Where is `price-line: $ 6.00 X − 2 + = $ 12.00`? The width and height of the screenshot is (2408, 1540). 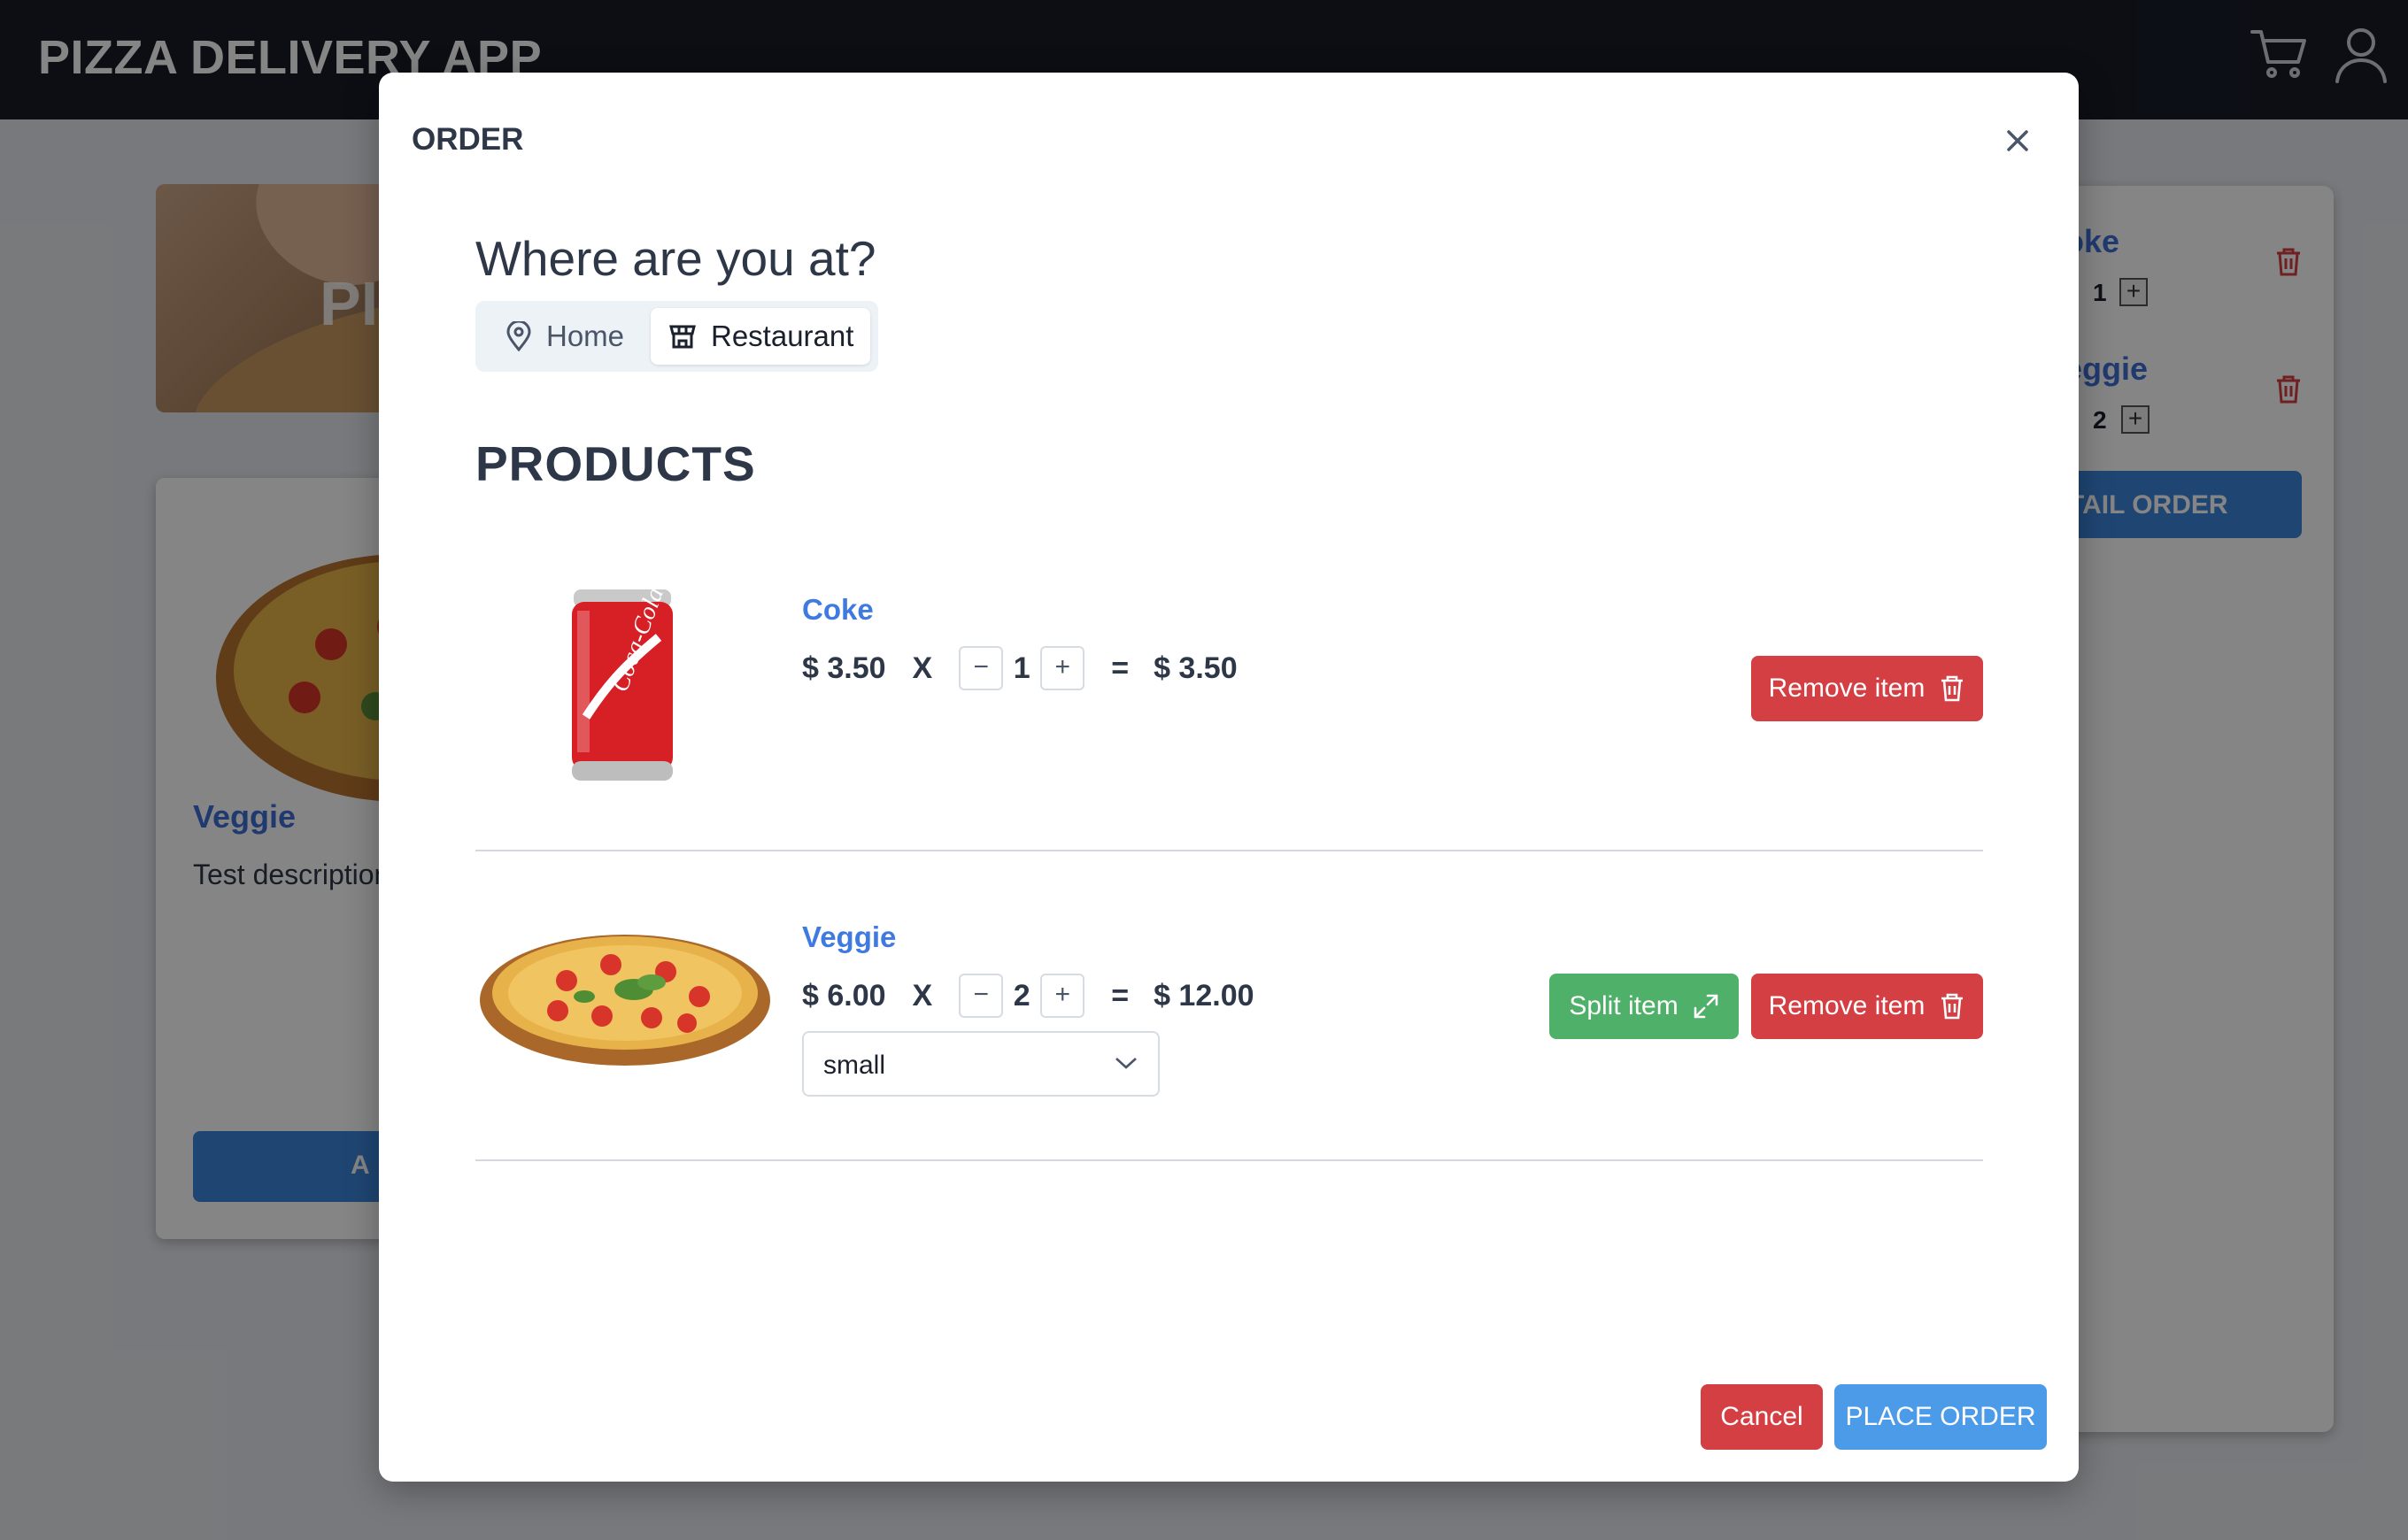 price-line: $ 6.00 X − 2 + = $ 12.00 is located at coordinates (1028, 996).